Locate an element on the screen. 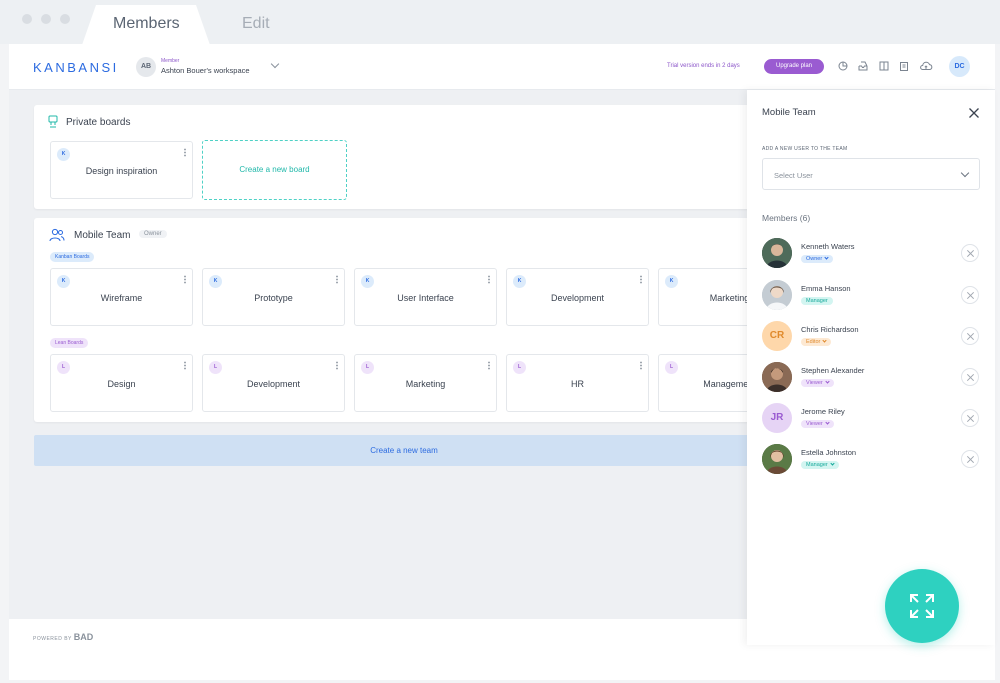 The width and height of the screenshot is (1000, 683). cloud-upload-icon is located at coordinates (926, 66).